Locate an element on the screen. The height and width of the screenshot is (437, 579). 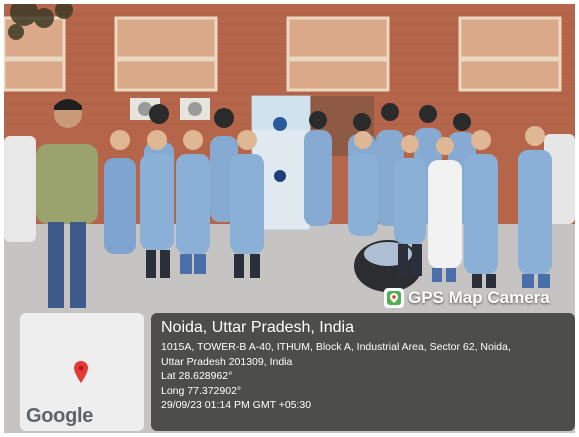
map-thumbnail: Google is located at coordinates (82, 372).